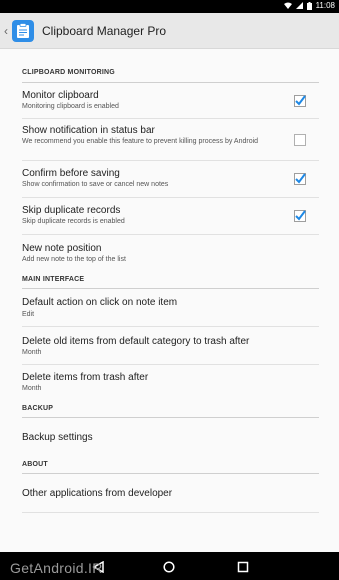  I want to click on monitor-clipboard-checkbox, so click(300, 100).